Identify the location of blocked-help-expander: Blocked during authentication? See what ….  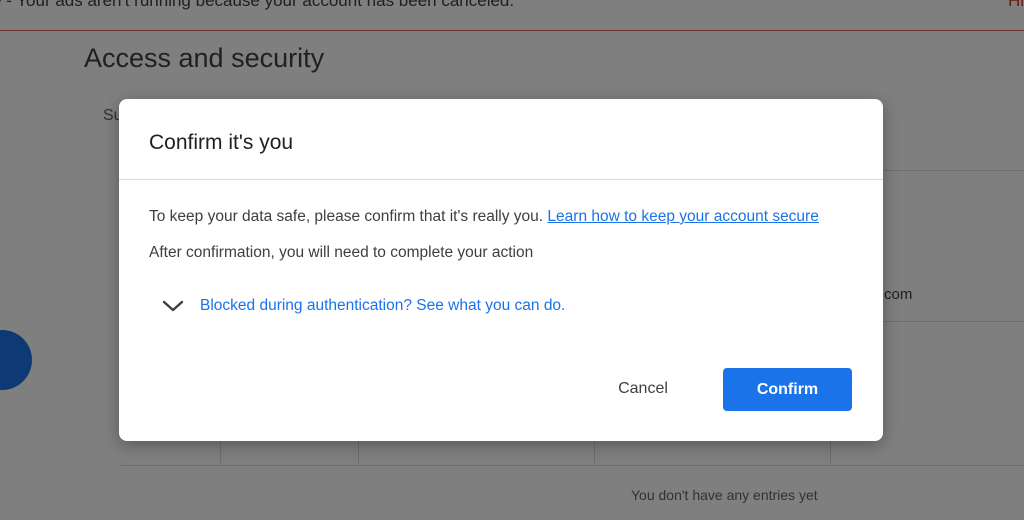
(363, 306).